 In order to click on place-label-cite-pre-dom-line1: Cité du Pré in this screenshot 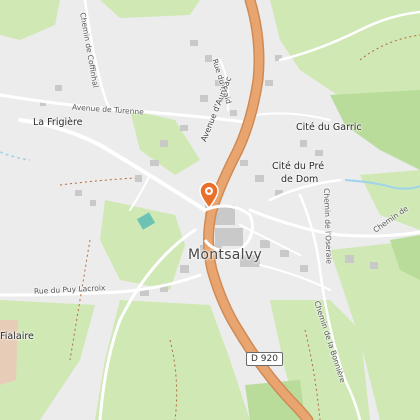, I will do `click(298, 166)`.